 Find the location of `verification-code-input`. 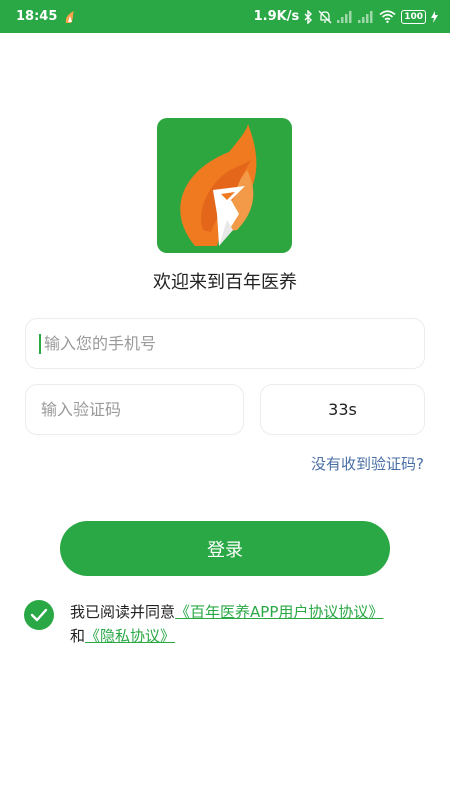

verification-code-input is located at coordinates (133, 409).